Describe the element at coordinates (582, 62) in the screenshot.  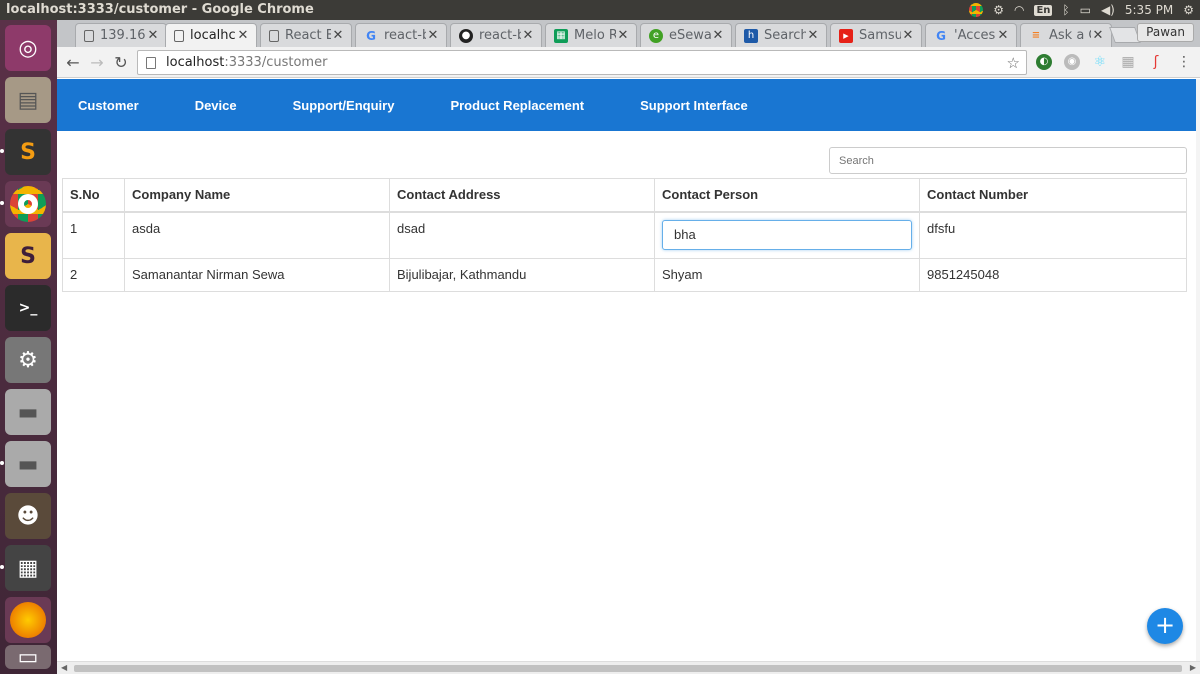
I see `address-bar: localhost:3333/customer ☆` at that location.